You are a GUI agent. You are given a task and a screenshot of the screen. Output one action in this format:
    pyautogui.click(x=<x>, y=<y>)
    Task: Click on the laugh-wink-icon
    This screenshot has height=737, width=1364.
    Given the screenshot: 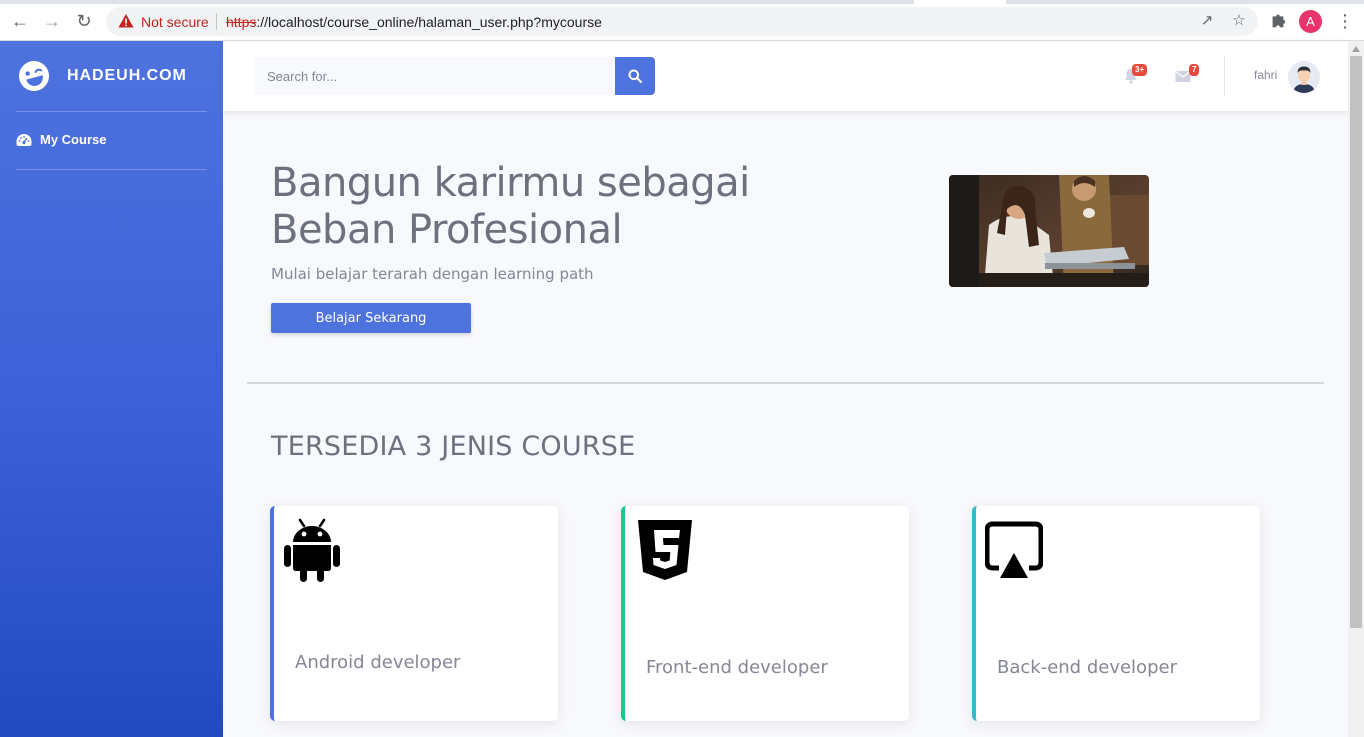 What is the action you would take?
    pyautogui.click(x=34, y=76)
    